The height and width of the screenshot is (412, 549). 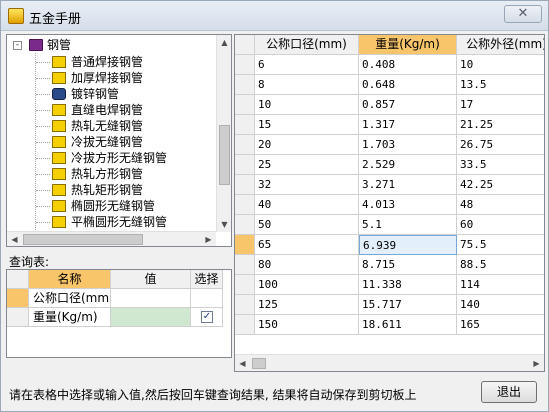 What do you see at coordinates (500, 105) in the screenshot?
I see `table-cell: 17` at bounding box center [500, 105].